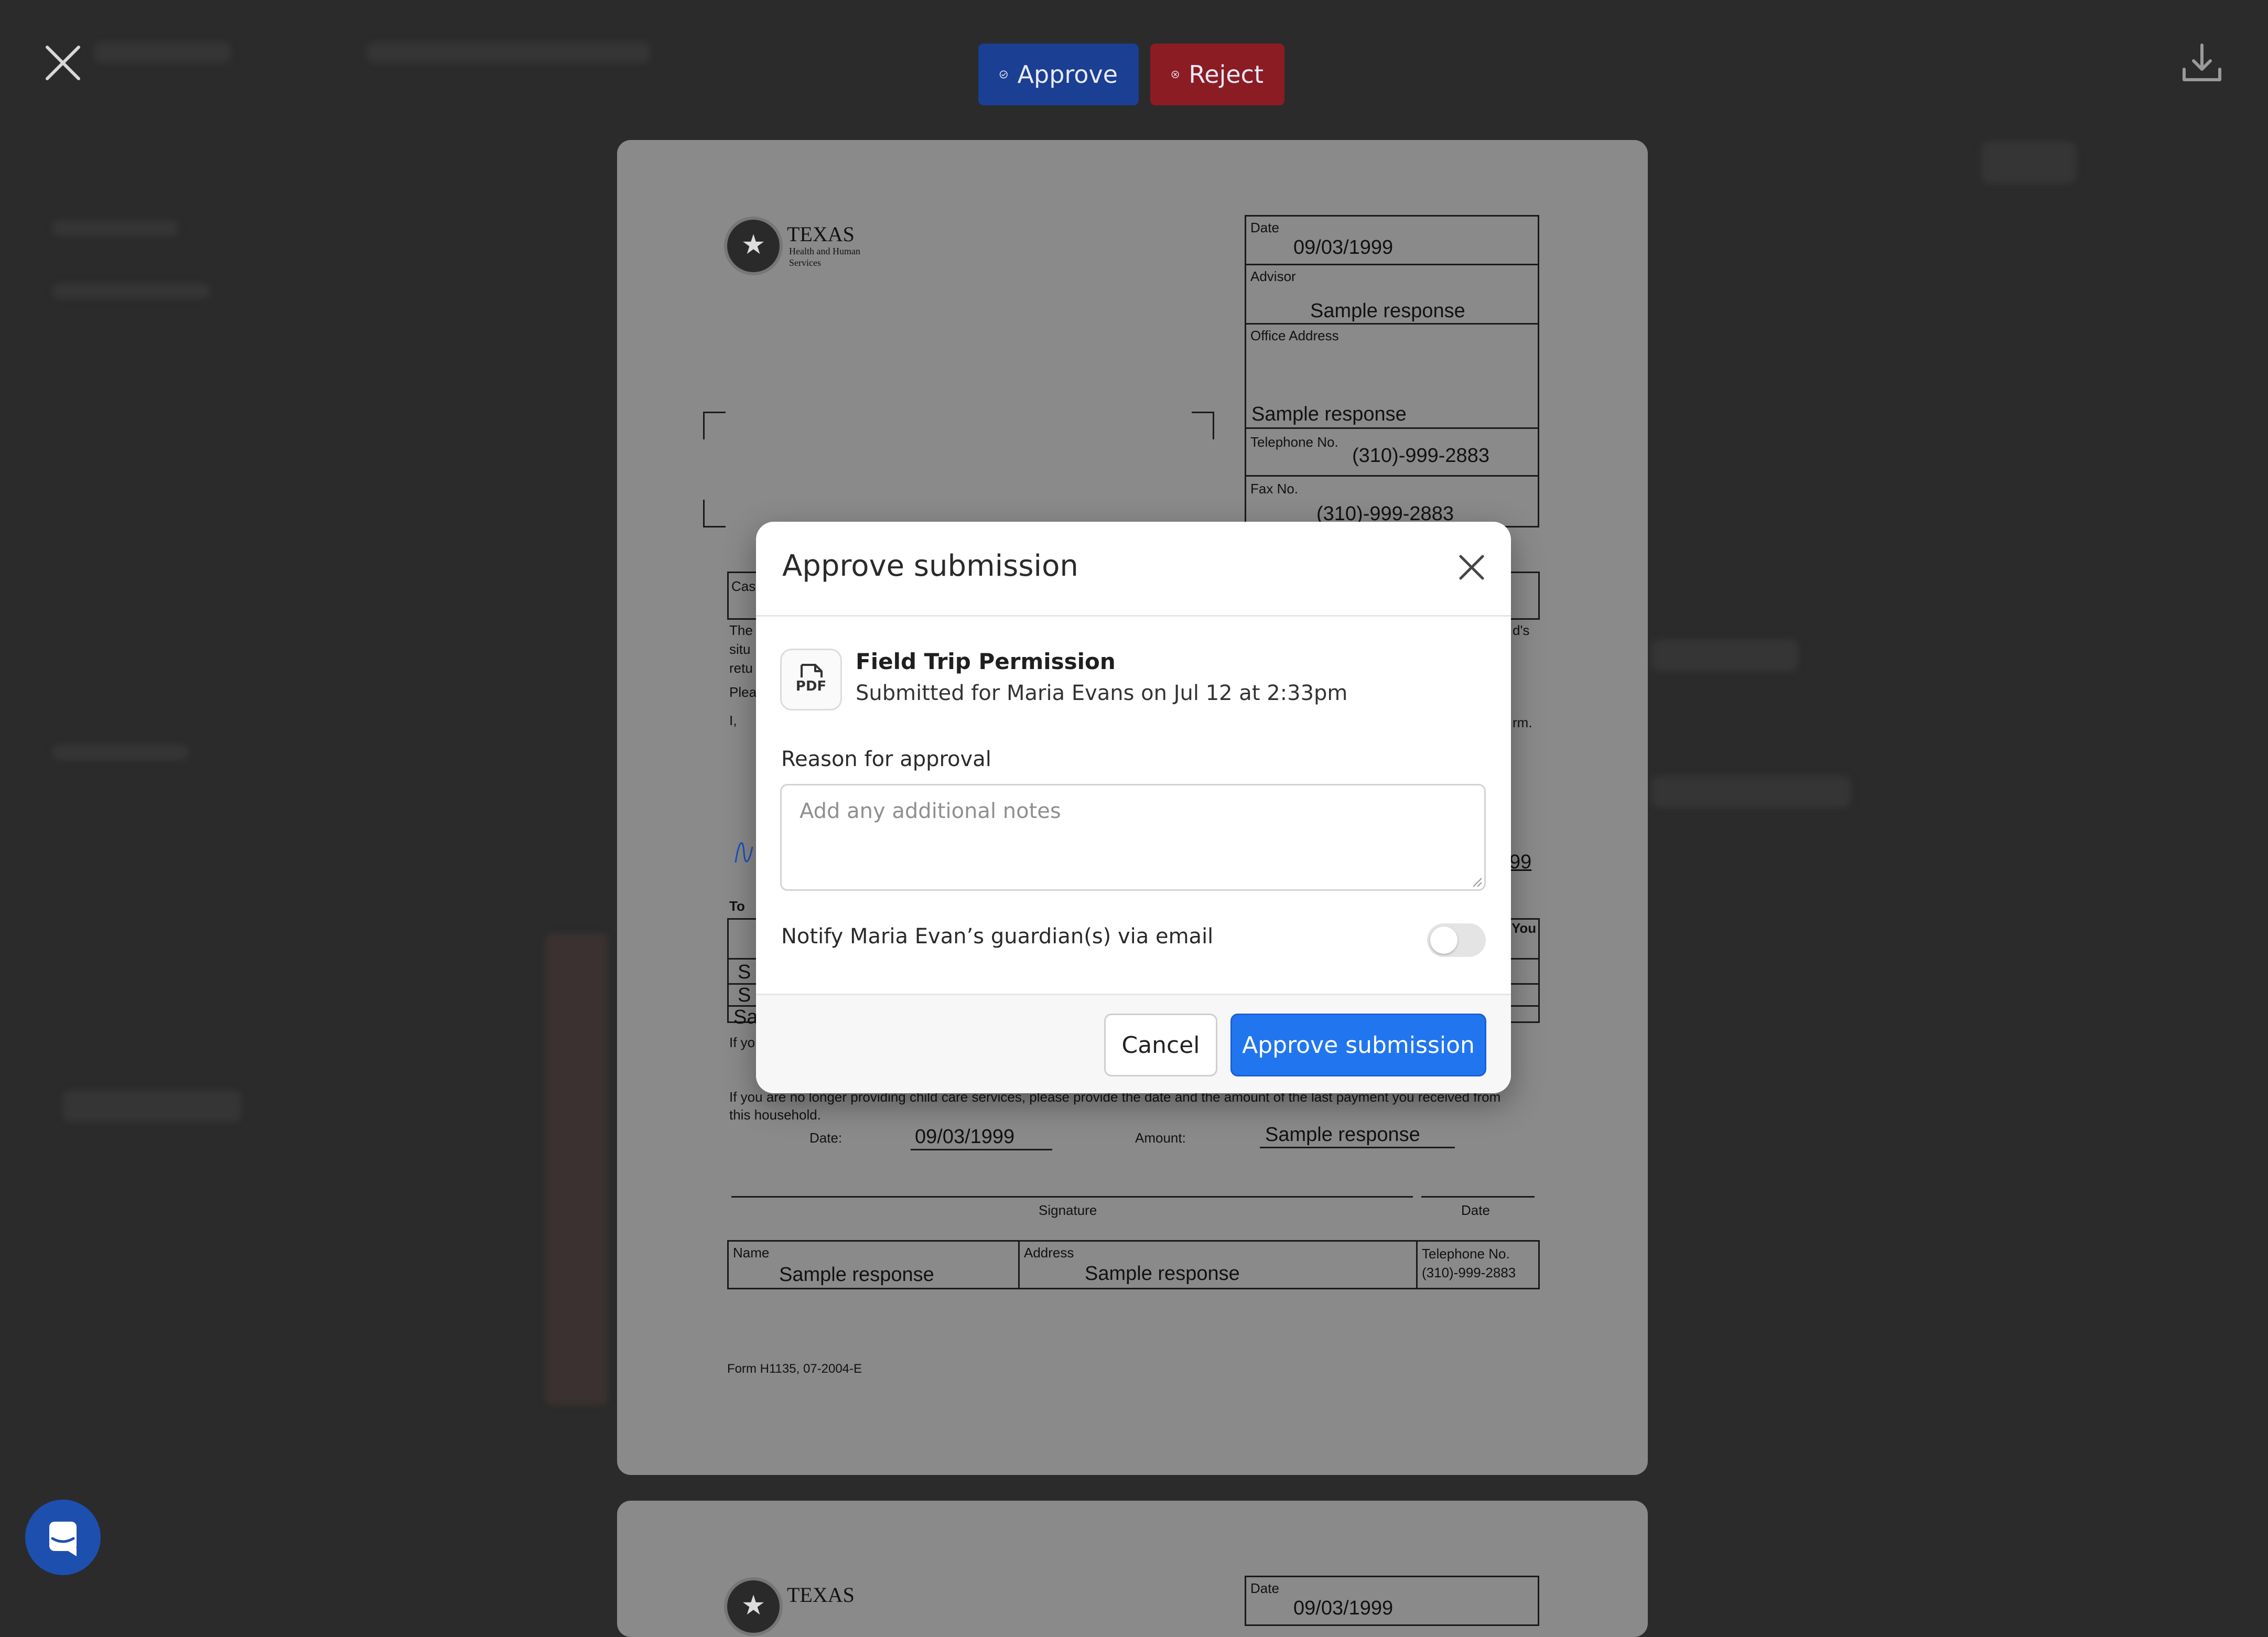 Image resolution: width=2268 pixels, height=1637 pixels. What do you see at coordinates (824, 251) in the screenshot?
I see `agency-sub: Health and Human` at bounding box center [824, 251].